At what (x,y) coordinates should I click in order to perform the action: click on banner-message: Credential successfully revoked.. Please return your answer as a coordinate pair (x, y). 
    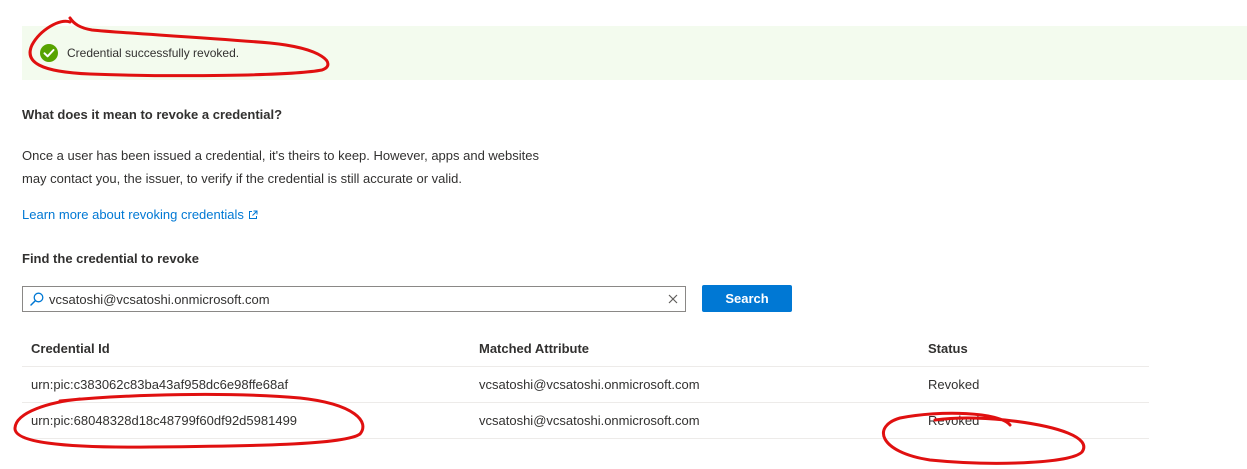
    Looking at the image, I should click on (153, 53).